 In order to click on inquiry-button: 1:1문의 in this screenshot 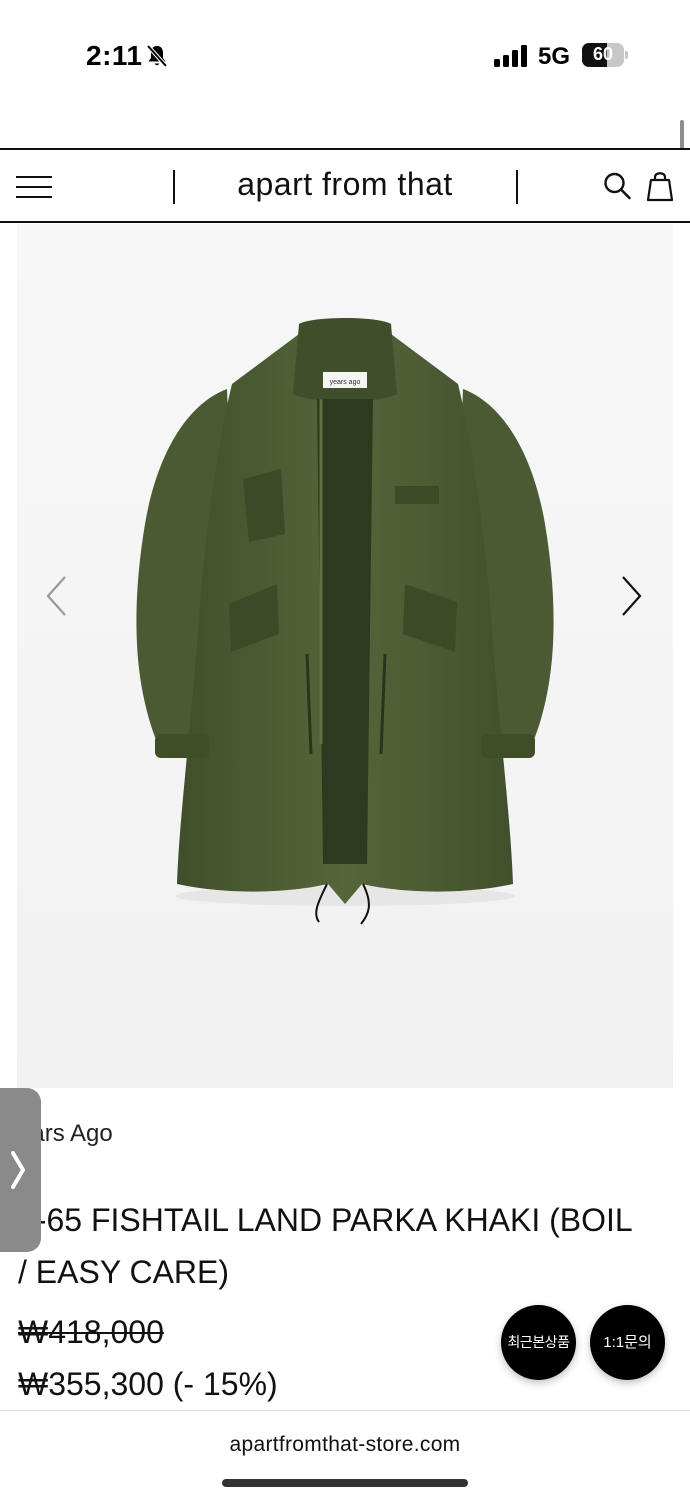, I will do `click(627, 1342)`.